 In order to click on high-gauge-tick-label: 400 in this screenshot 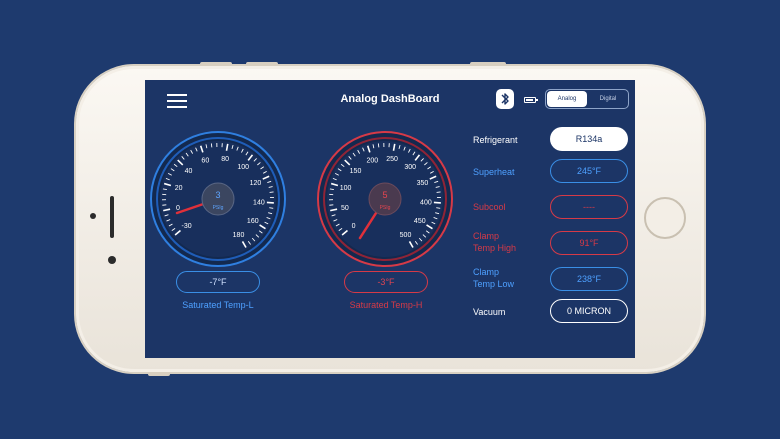, I will do `click(426, 202)`.